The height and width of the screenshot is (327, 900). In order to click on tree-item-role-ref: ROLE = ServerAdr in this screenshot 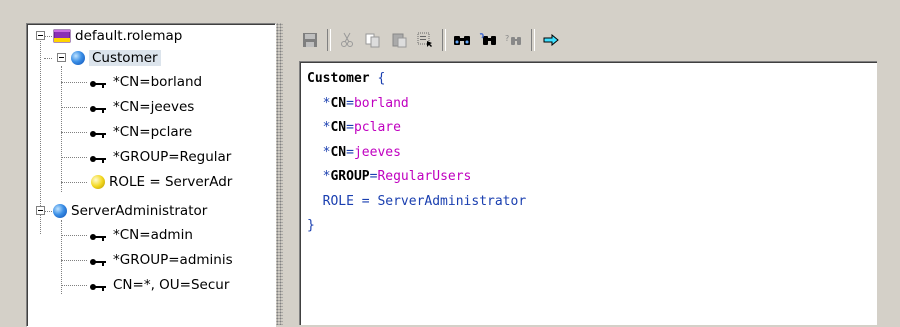, I will do `click(161, 182)`.